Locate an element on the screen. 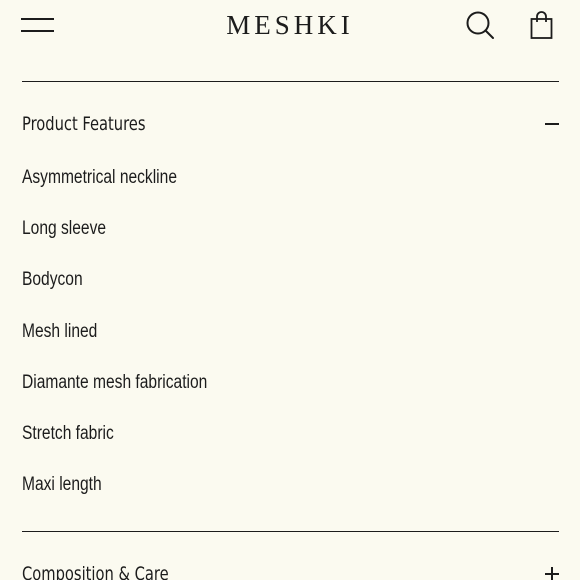 The width and height of the screenshot is (580, 580). shopping-bag-button is located at coordinates (542, 25).